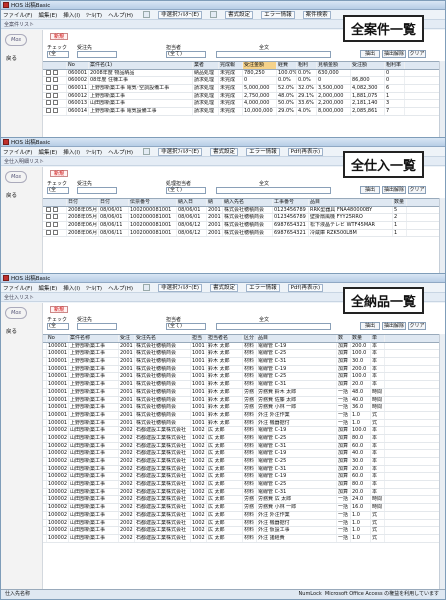 The height and width of the screenshot is (600, 446). I want to click on table-cell: 労務費 鈴木 太郎, so click(297, 392).